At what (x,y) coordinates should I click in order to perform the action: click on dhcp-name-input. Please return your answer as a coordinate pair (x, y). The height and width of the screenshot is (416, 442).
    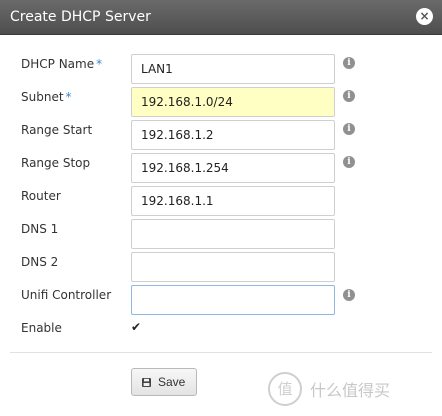
    Looking at the image, I should click on (233, 69).